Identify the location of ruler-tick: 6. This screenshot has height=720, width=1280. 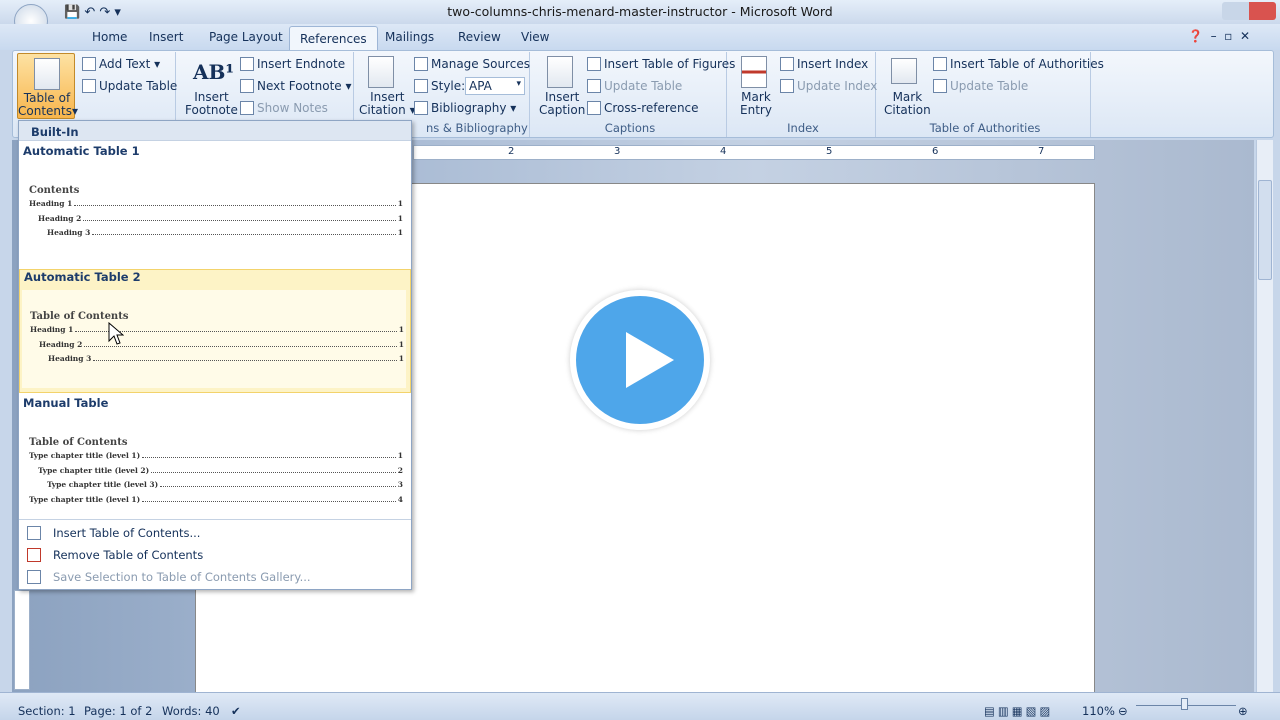
(935, 151).